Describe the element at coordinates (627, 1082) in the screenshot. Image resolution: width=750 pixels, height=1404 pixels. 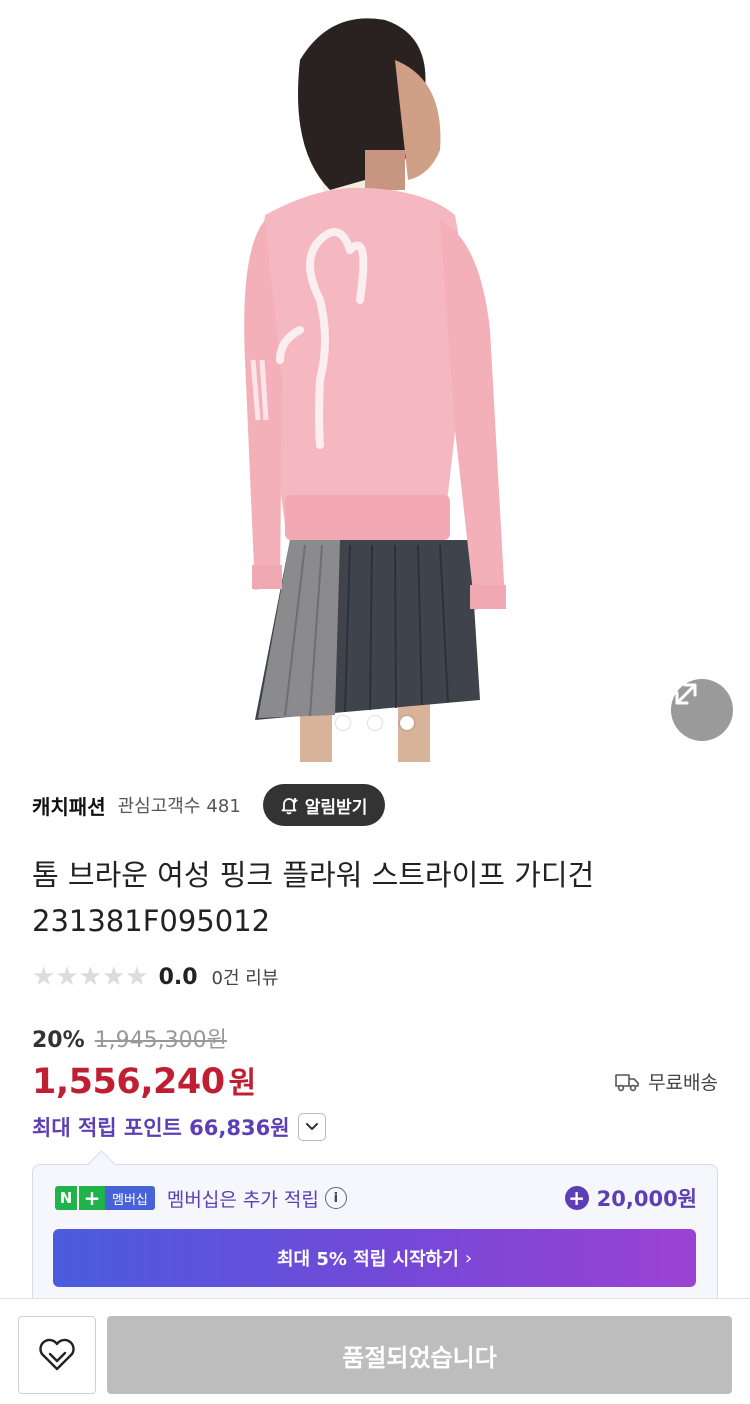
I see `truck-icon` at that location.